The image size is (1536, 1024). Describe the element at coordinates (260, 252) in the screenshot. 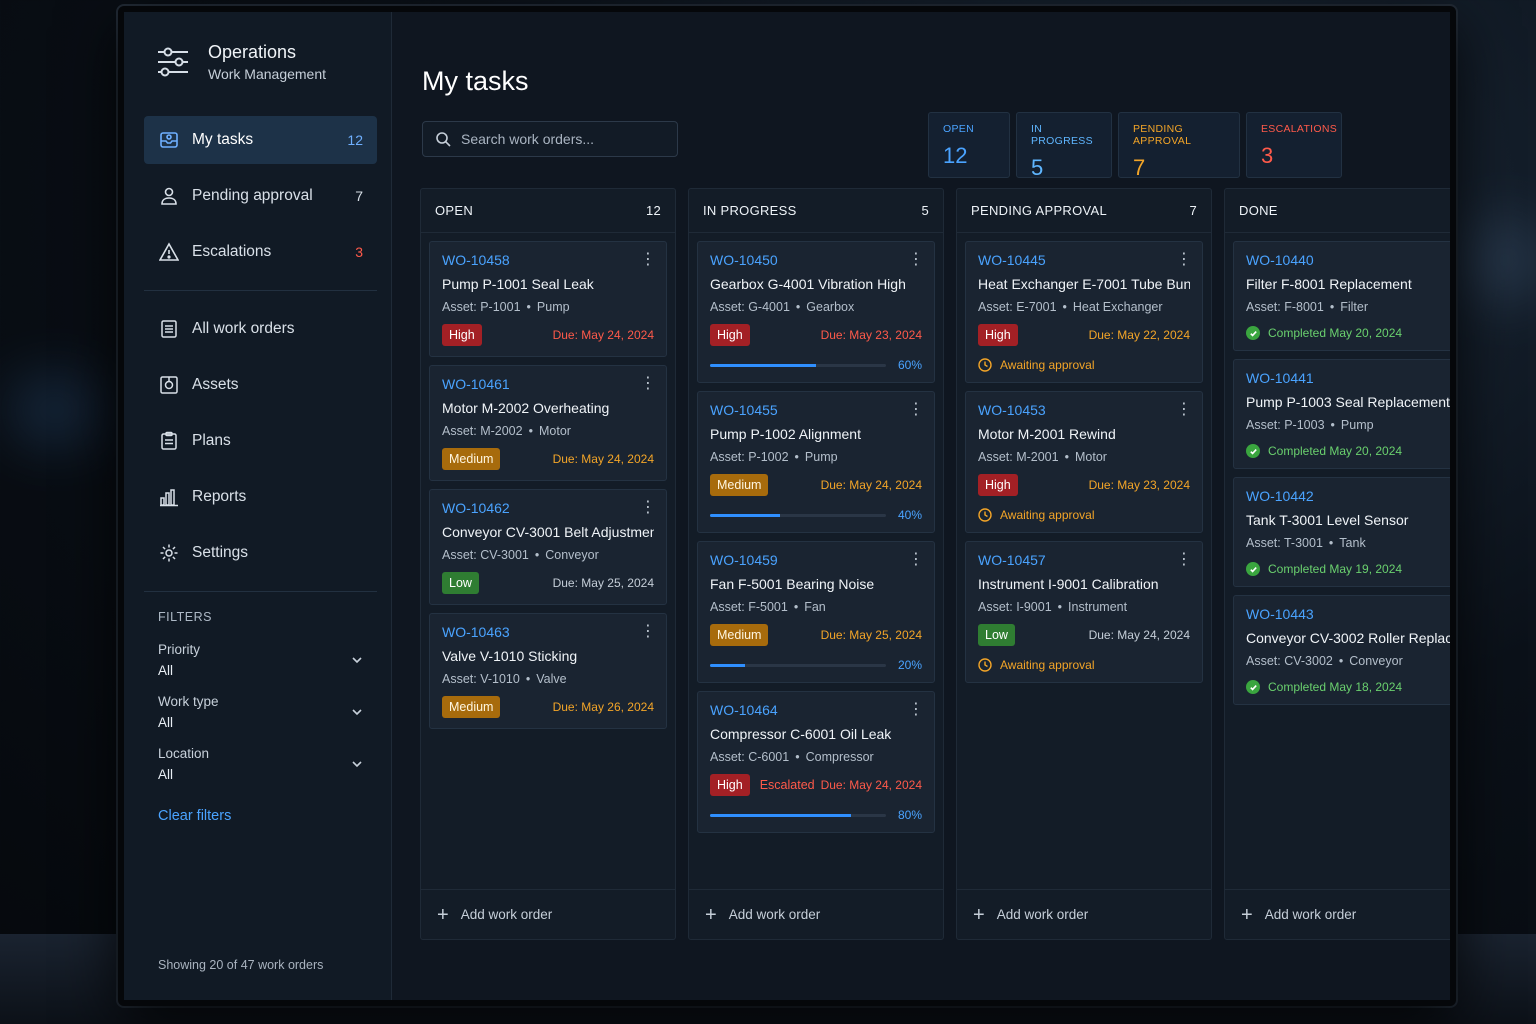

I see `sidebar-item-escalations: Escalations 3` at that location.